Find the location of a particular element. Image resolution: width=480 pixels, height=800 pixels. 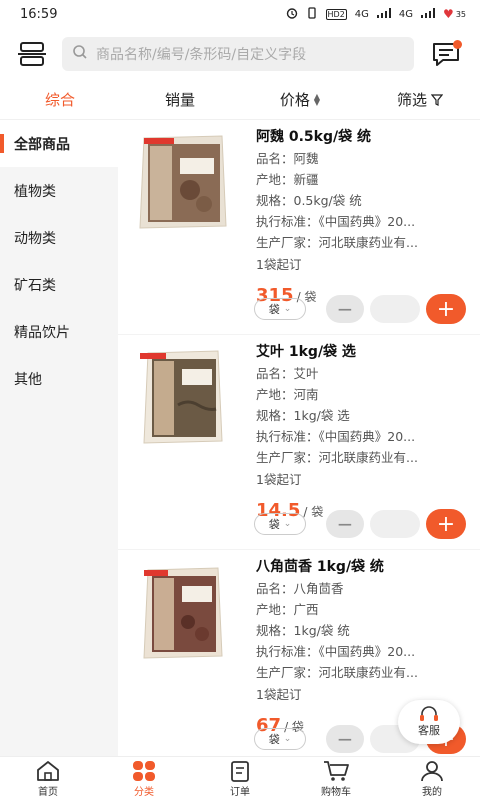

product-origin-line: 产地：广西 is located at coordinates (287, 609).